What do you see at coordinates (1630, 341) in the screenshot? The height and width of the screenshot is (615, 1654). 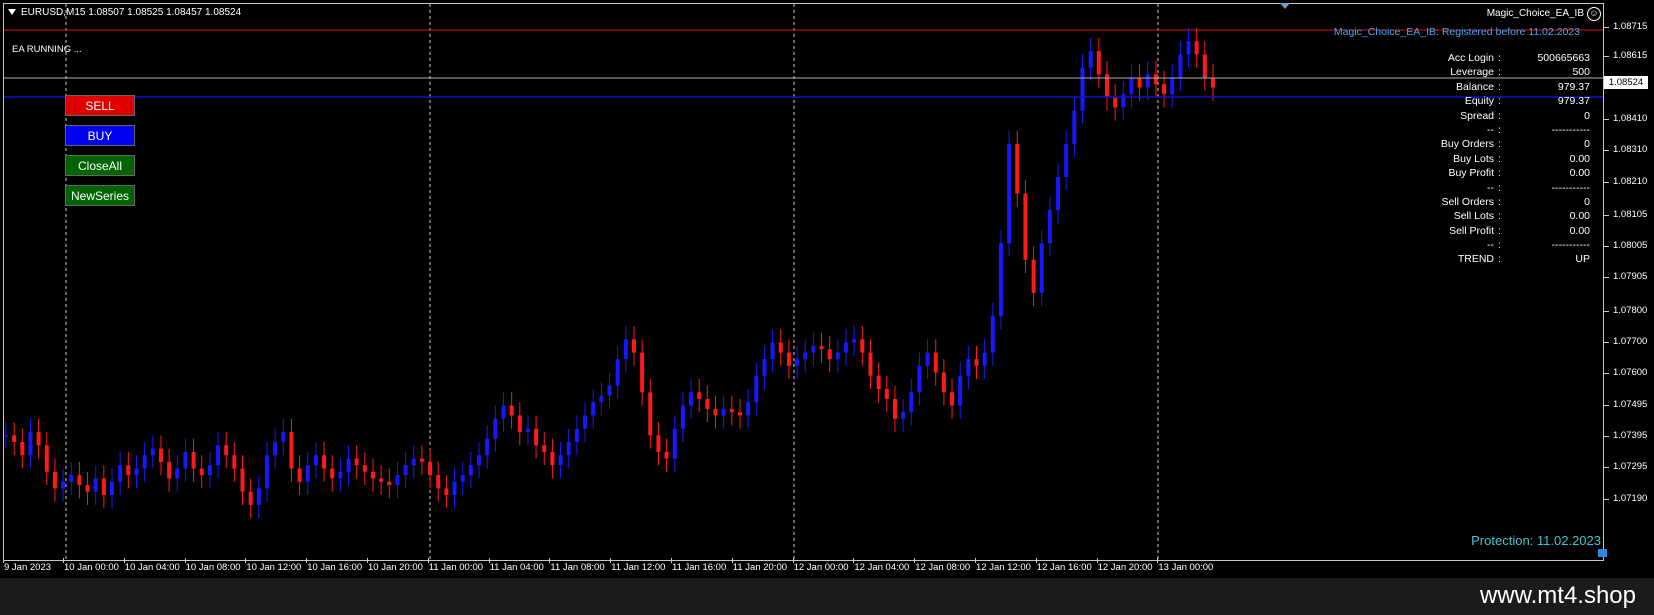 I see `price-label: 1.07700` at bounding box center [1630, 341].